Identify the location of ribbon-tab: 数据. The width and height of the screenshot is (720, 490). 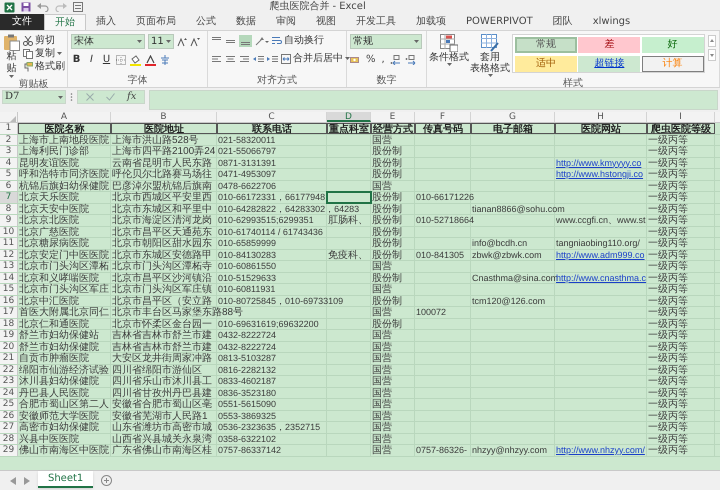
(246, 22).